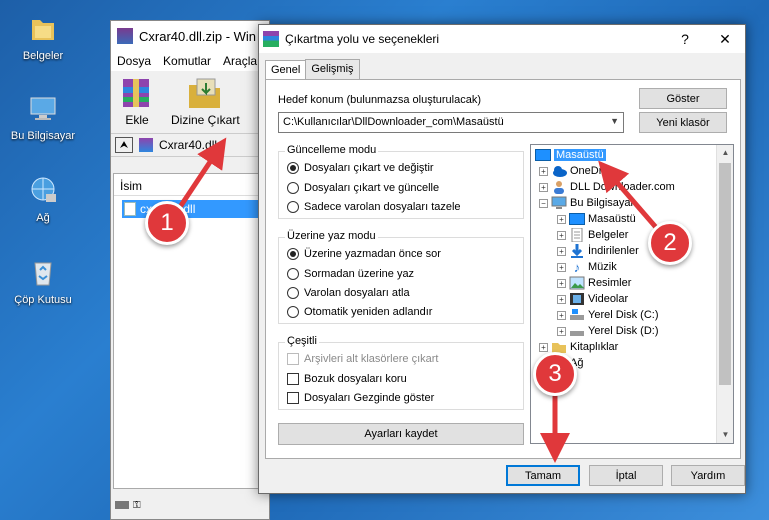  I want to click on step-badge-2: 2, so click(670, 243).